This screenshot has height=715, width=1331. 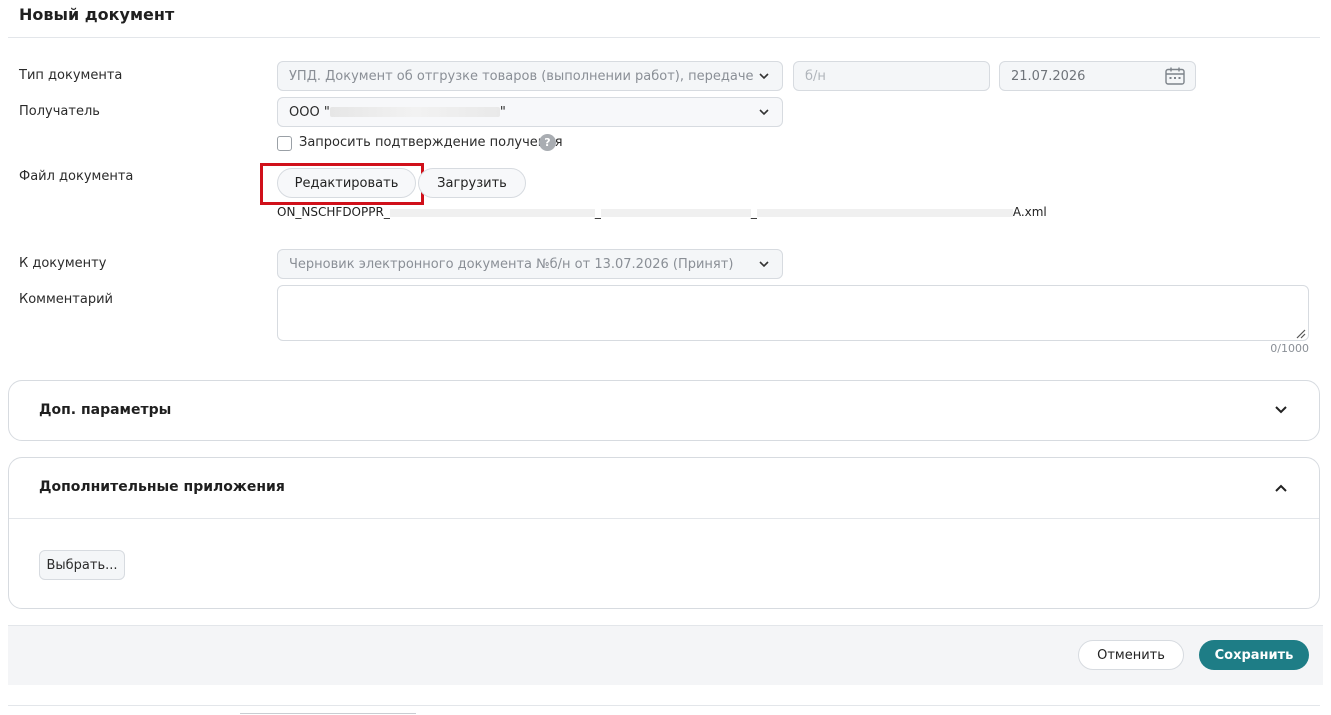 I want to click on chevron-up-icon, so click(x=1281, y=488).